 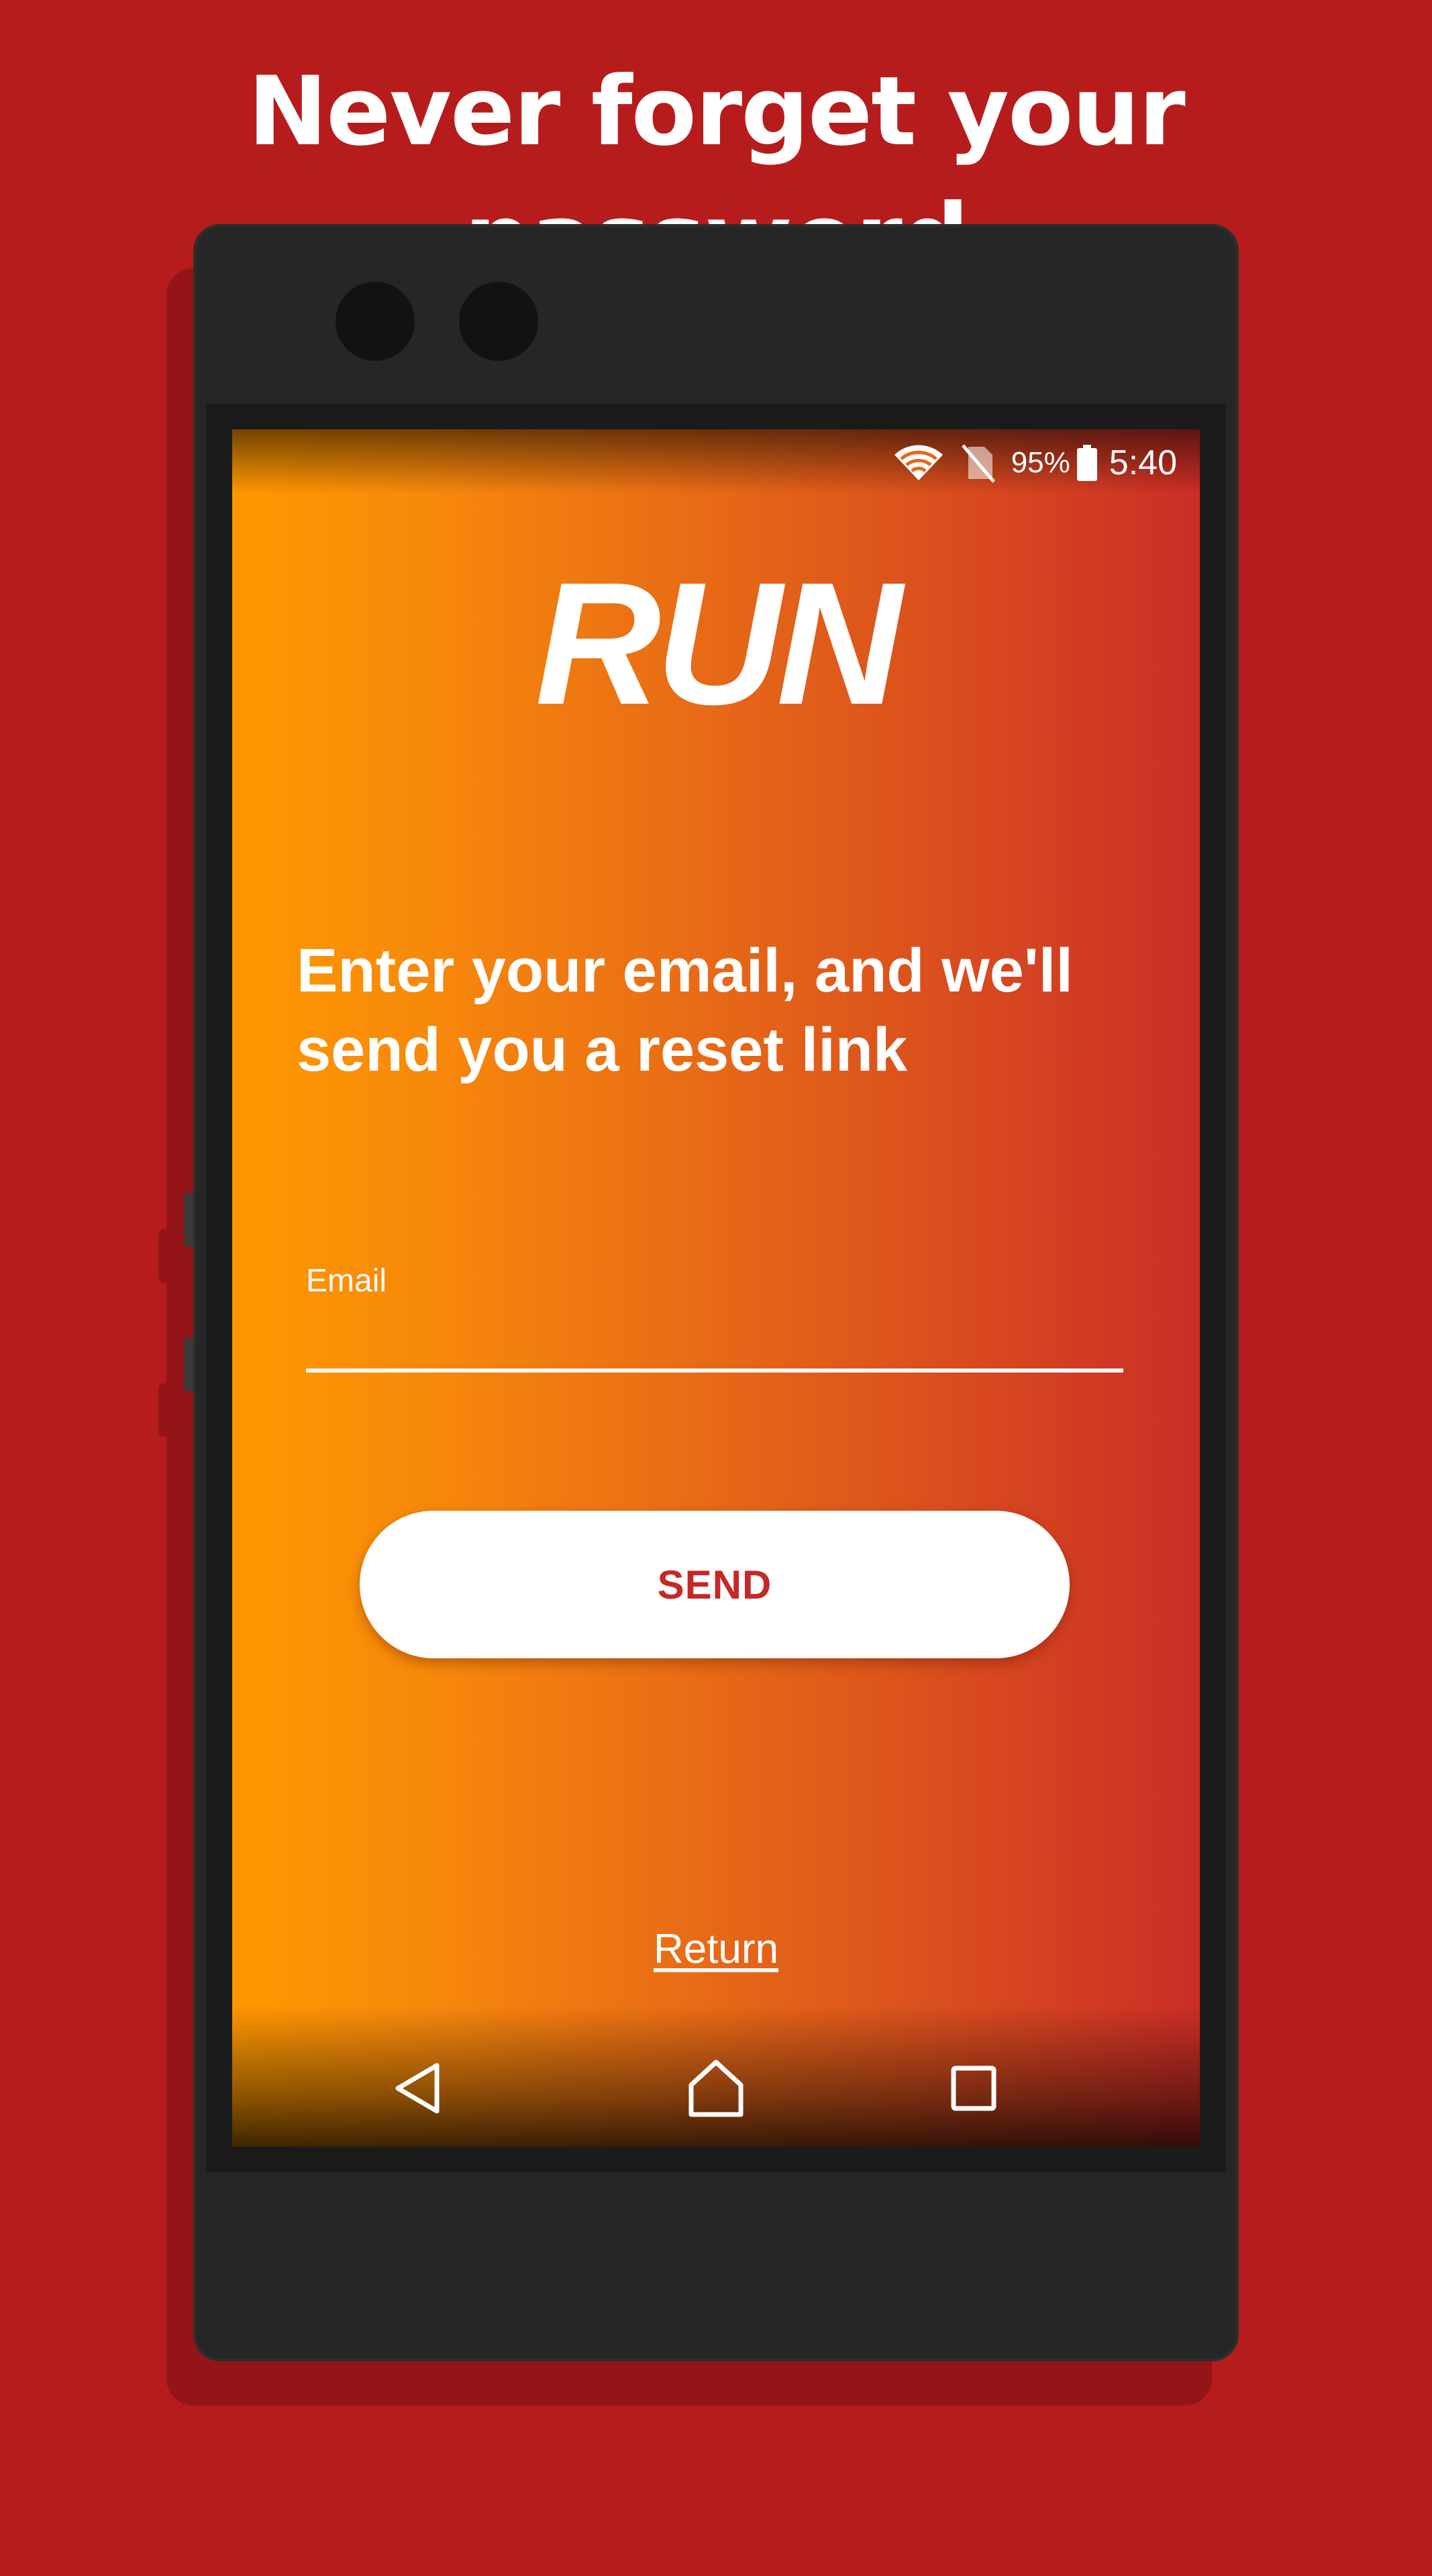 What do you see at coordinates (715, 1584) in the screenshot?
I see `send-button: SEND` at bounding box center [715, 1584].